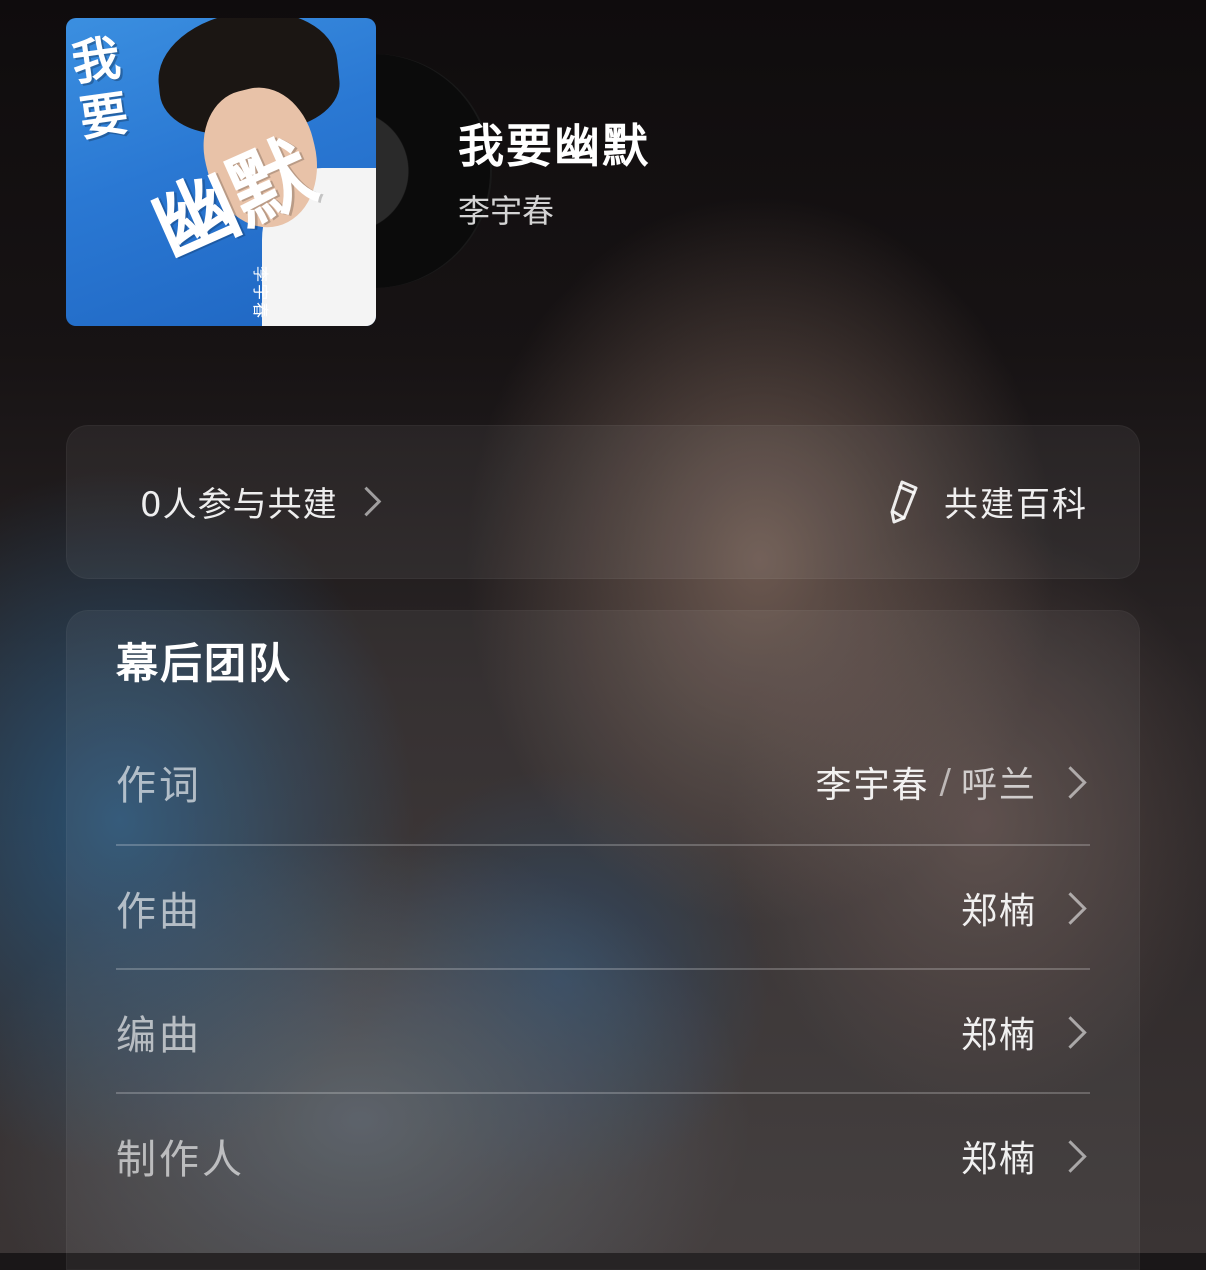  Describe the element at coordinates (953, 782) in the screenshot. I see `team-people: 李宇春 / 呼兰` at that location.